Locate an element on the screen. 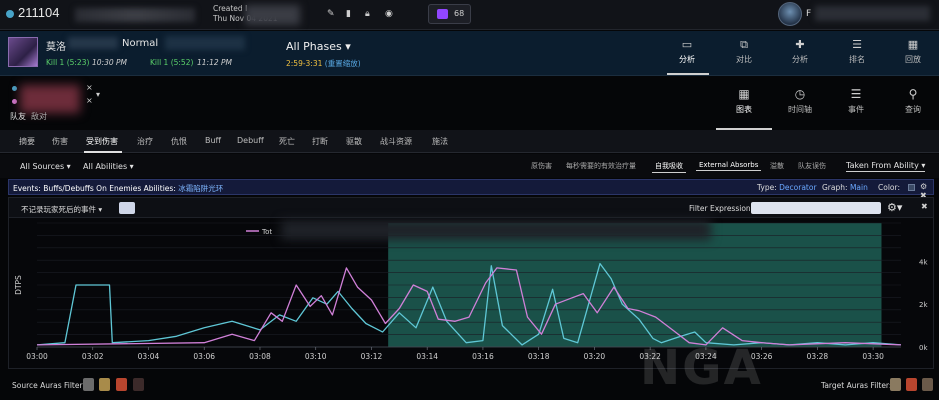 The image size is (939, 400). all-sources-dropdown: All Sources ▾ is located at coordinates (45, 166).